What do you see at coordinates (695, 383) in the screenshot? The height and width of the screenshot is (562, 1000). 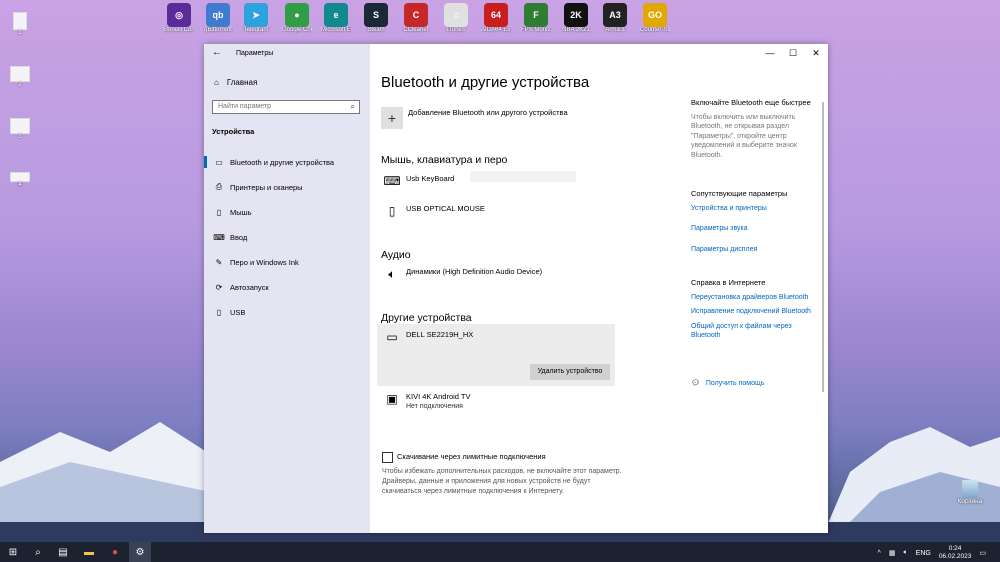 I see `help-chat-icon: 💬︎` at bounding box center [695, 383].